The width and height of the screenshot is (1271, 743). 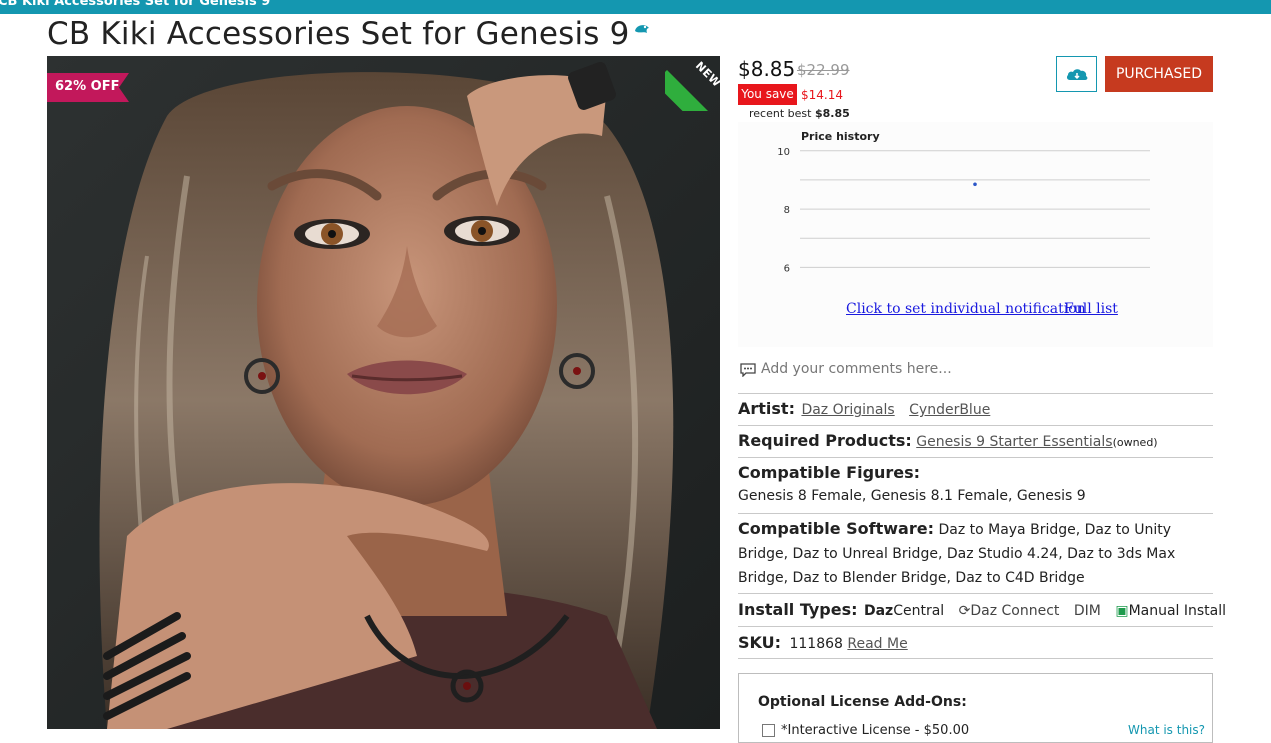 I want to click on top-banner: CB Kiki Accessories Set for Genesis 9, so click(x=635, y=7).